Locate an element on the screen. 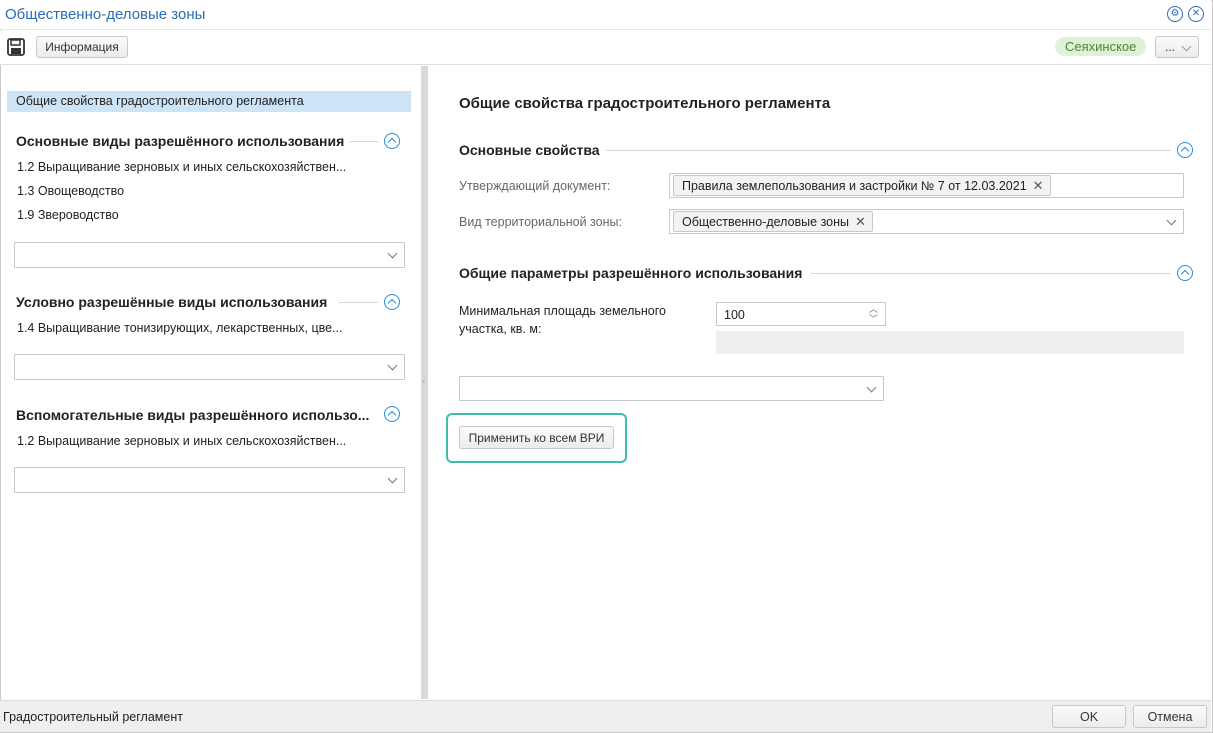 The width and height of the screenshot is (1213, 733). stepper-up-icon: ︿ is located at coordinates (873, 309).